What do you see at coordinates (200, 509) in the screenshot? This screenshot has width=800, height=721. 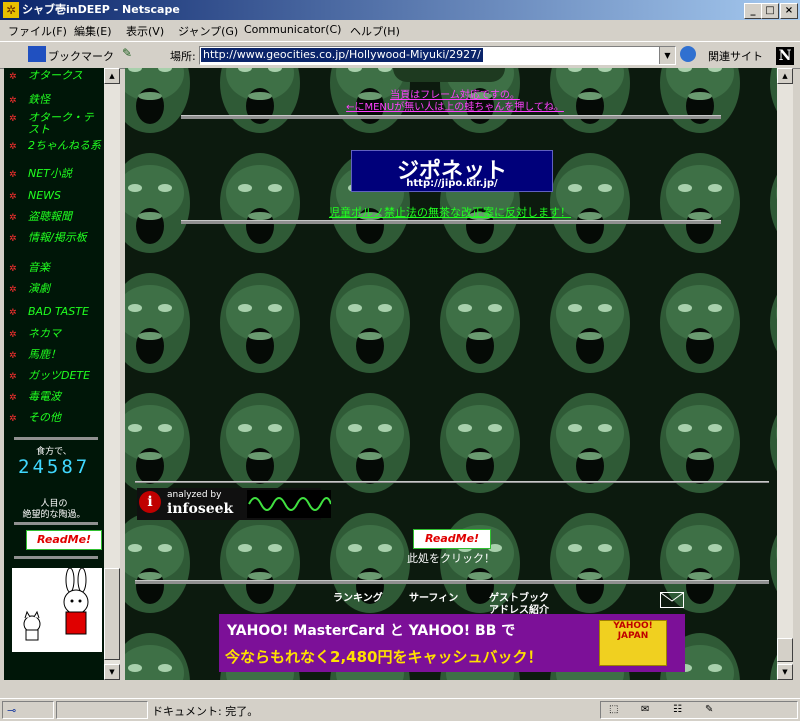 I see `infoseek-big: infoseek` at bounding box center [200, 509].